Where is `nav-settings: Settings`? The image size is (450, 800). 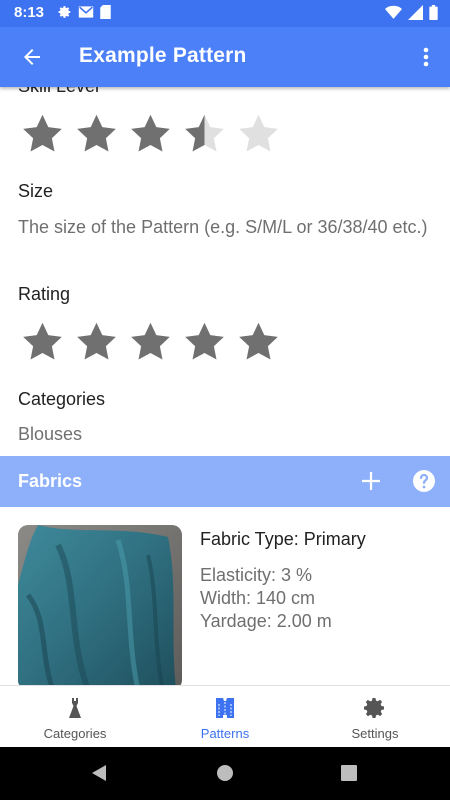
nav-settings: Settings is located at coordinates (375, 717).